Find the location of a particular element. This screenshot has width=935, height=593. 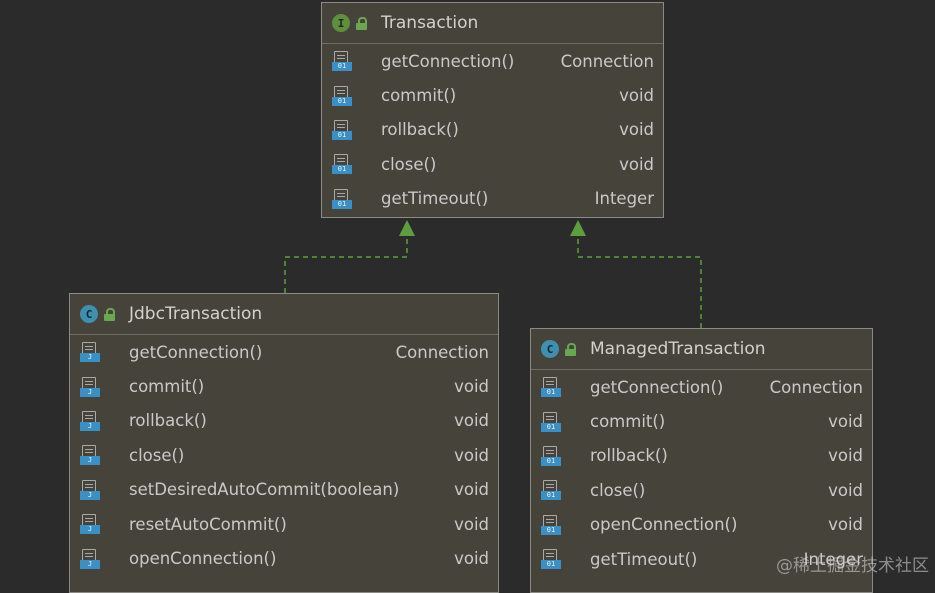

method-row: JgetConnection() Connection is located at coordinates (284, 352).